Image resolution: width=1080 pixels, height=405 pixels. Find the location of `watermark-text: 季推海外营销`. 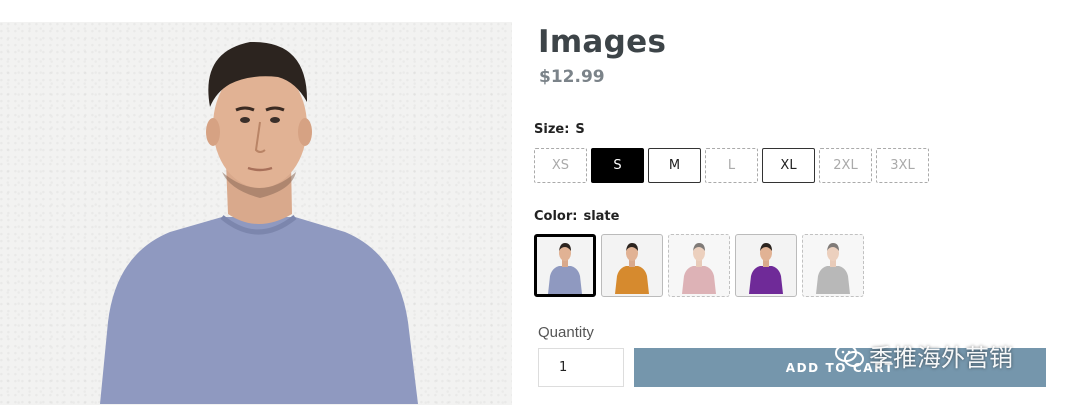

watermark-text: 季推海外营销 is located at coordinates (941, 358).